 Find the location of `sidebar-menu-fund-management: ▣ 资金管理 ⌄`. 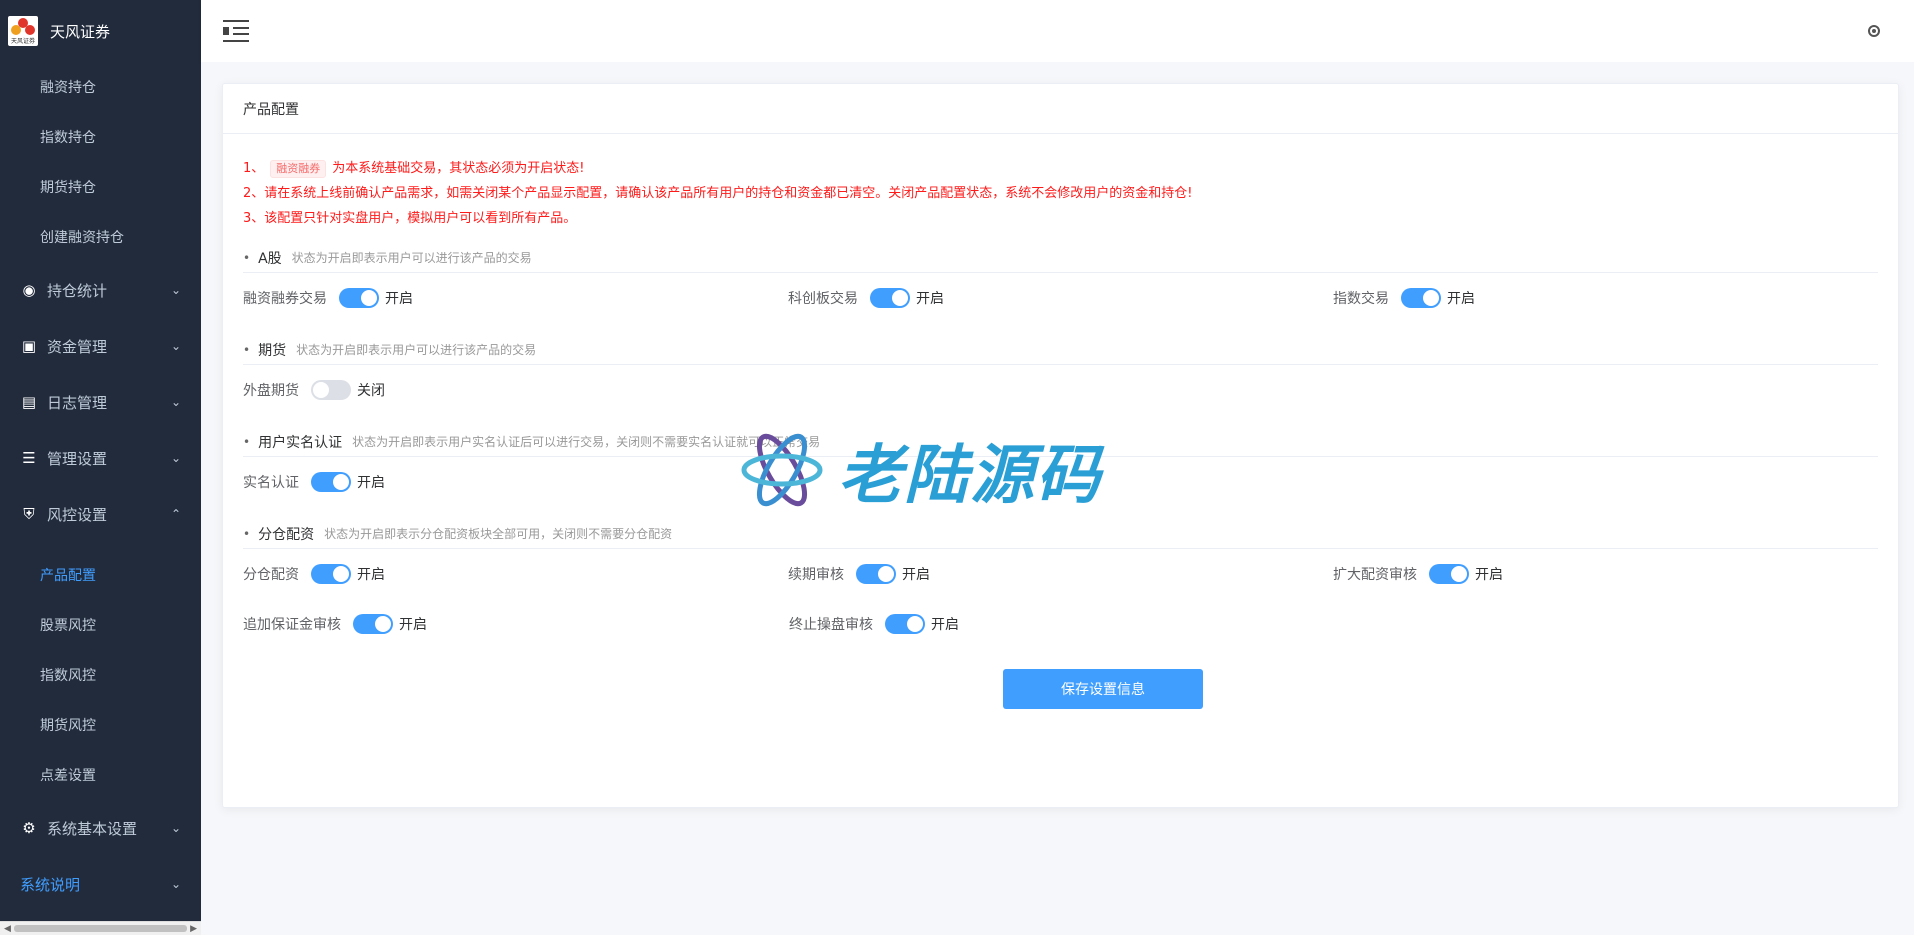

sidebar-menu-fund-management: ▣ 资金管理 ⌄ is located at coordinates (100, 346).